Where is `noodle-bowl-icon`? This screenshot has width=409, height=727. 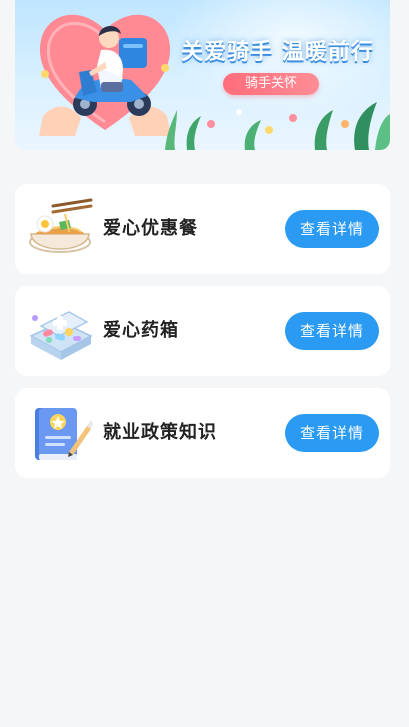 noodle-bowl-icon is located at coordinates (61, 225).